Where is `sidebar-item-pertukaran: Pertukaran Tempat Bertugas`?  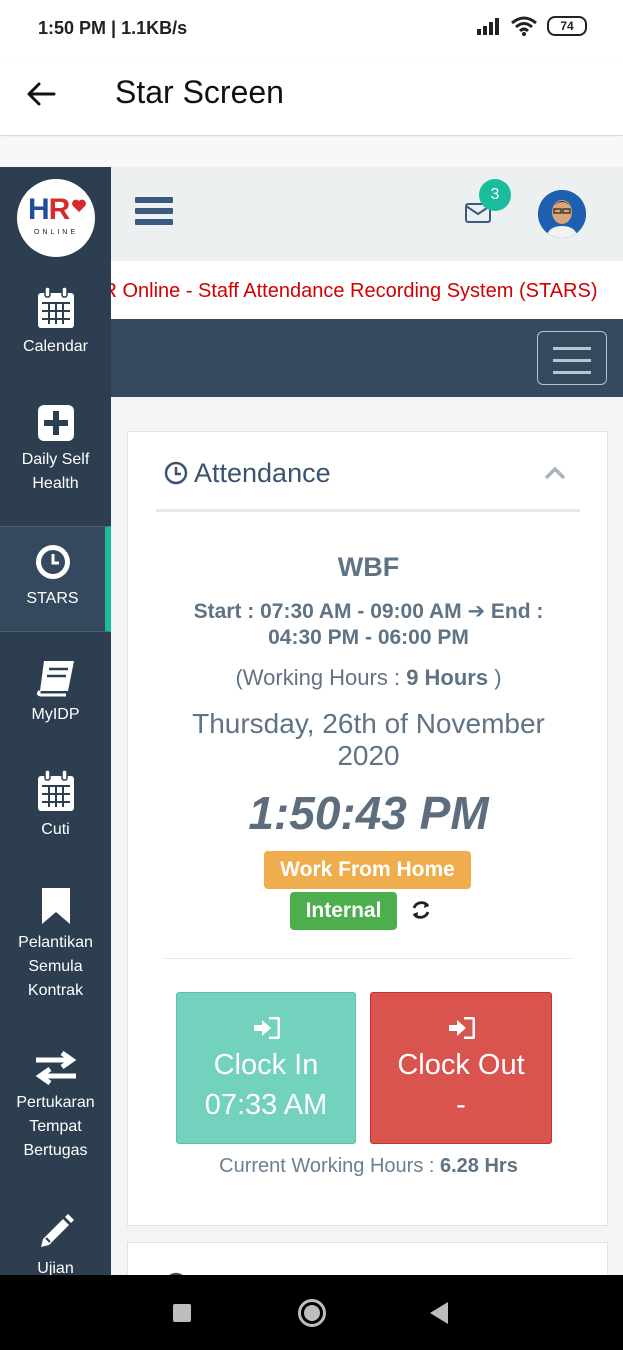 sidebar-item-pertukaran: Pertukaran Tempat Bertugas is located at coordinates (55, 1107).